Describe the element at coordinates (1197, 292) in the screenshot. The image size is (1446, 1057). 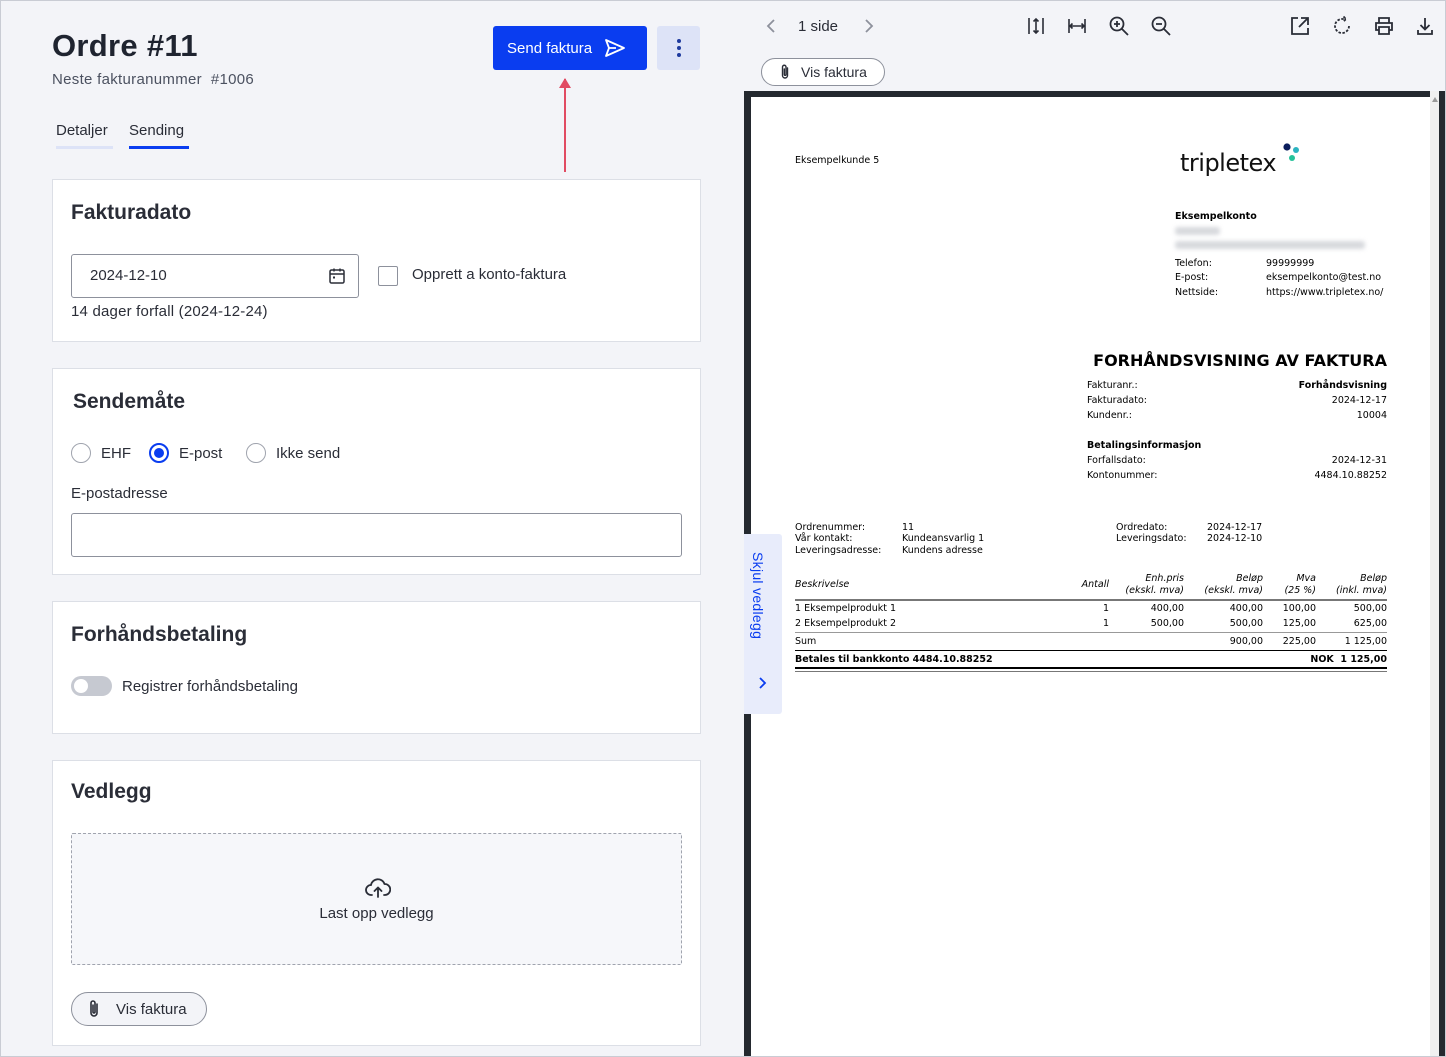
I see `website-label: Nettside:` at that location.